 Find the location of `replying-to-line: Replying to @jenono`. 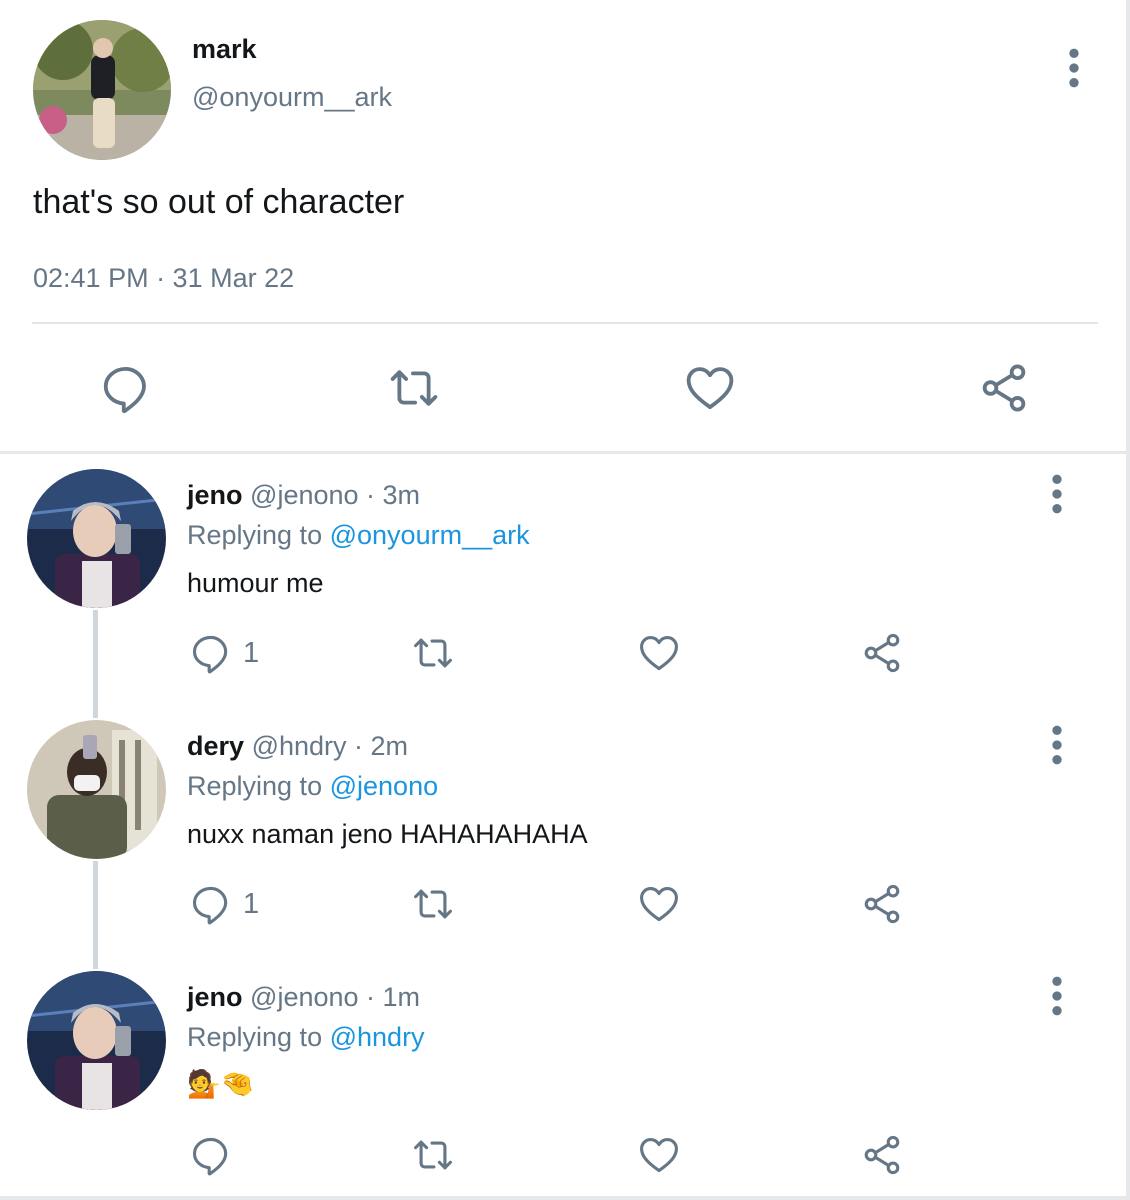

replying-to-line: Replying to @jenono is located at coordinates (312, 786).